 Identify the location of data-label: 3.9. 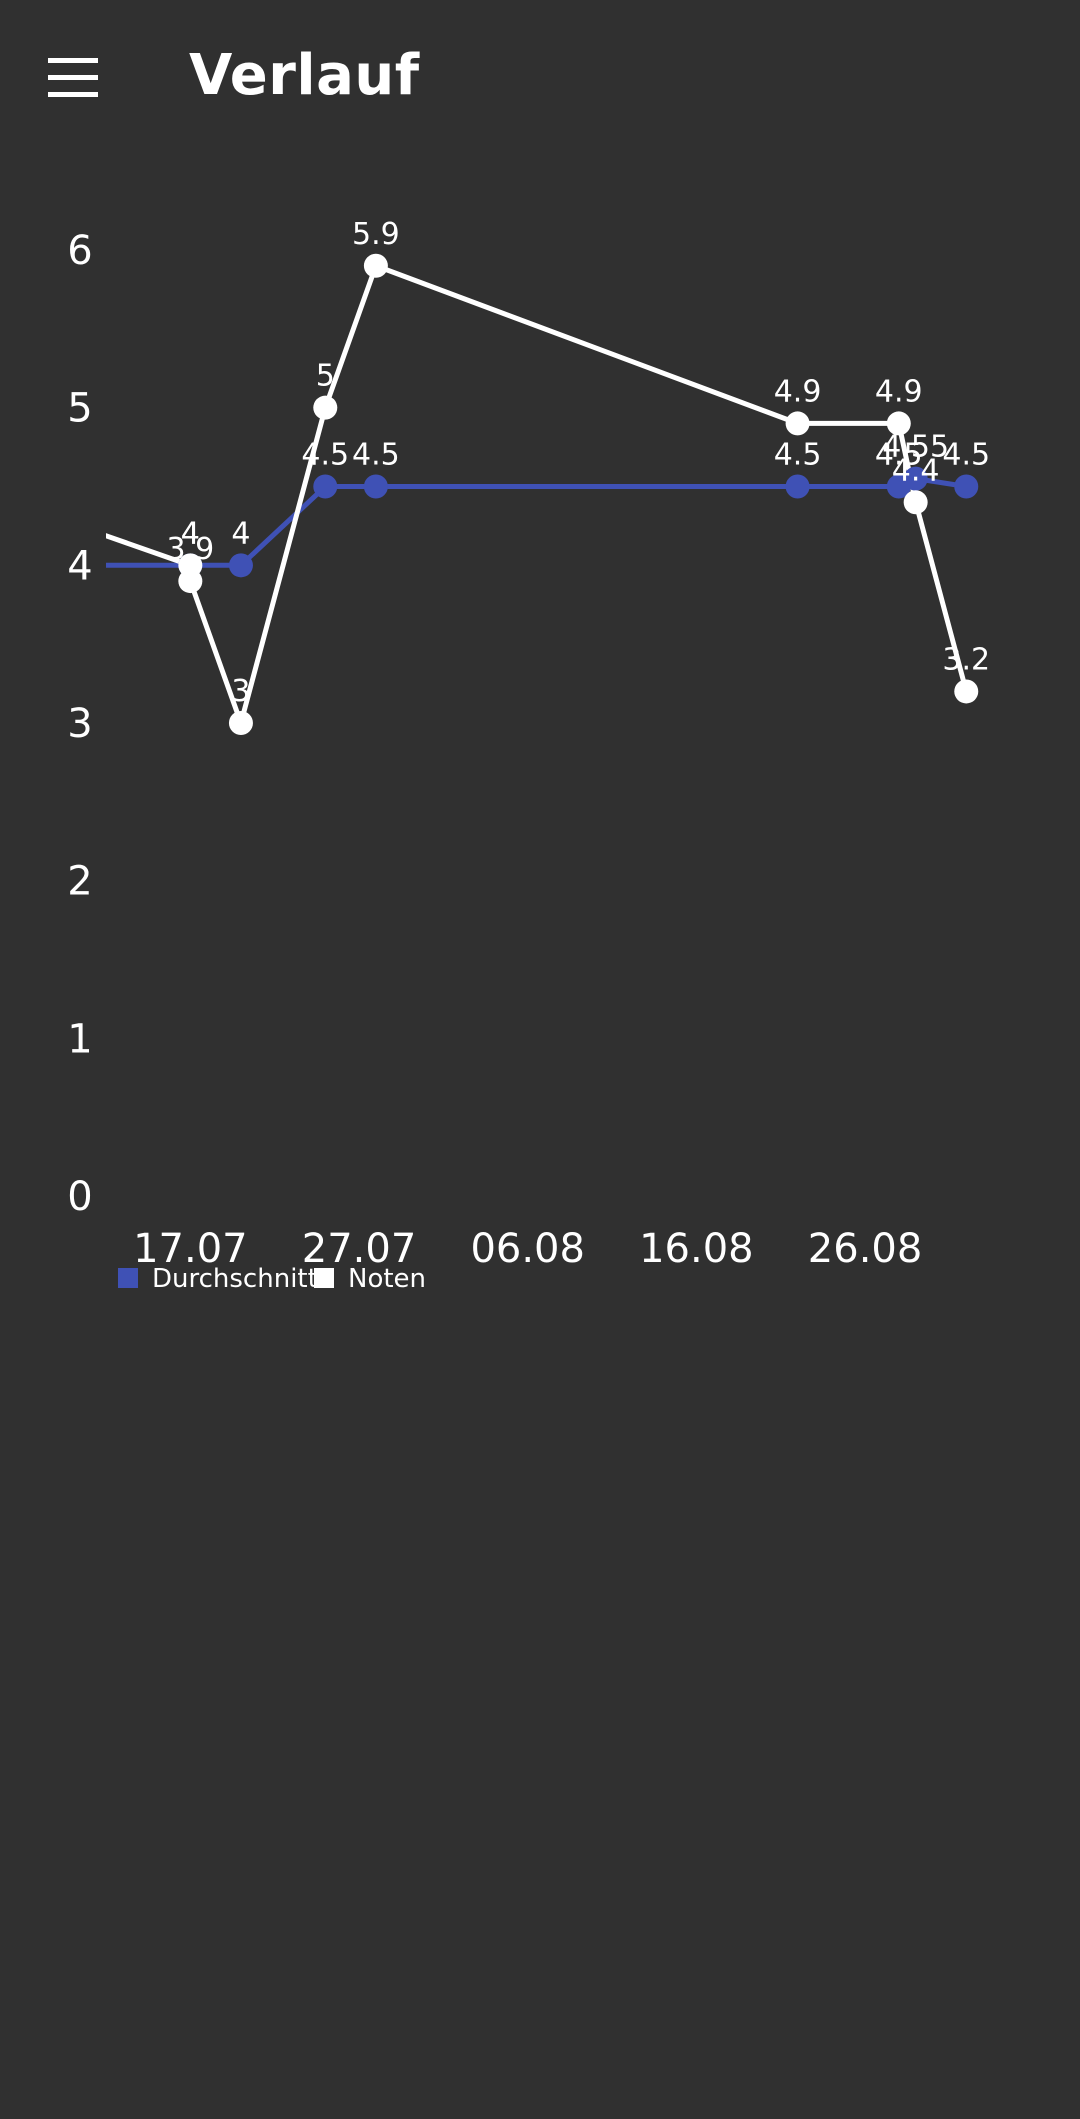
(190, 549).